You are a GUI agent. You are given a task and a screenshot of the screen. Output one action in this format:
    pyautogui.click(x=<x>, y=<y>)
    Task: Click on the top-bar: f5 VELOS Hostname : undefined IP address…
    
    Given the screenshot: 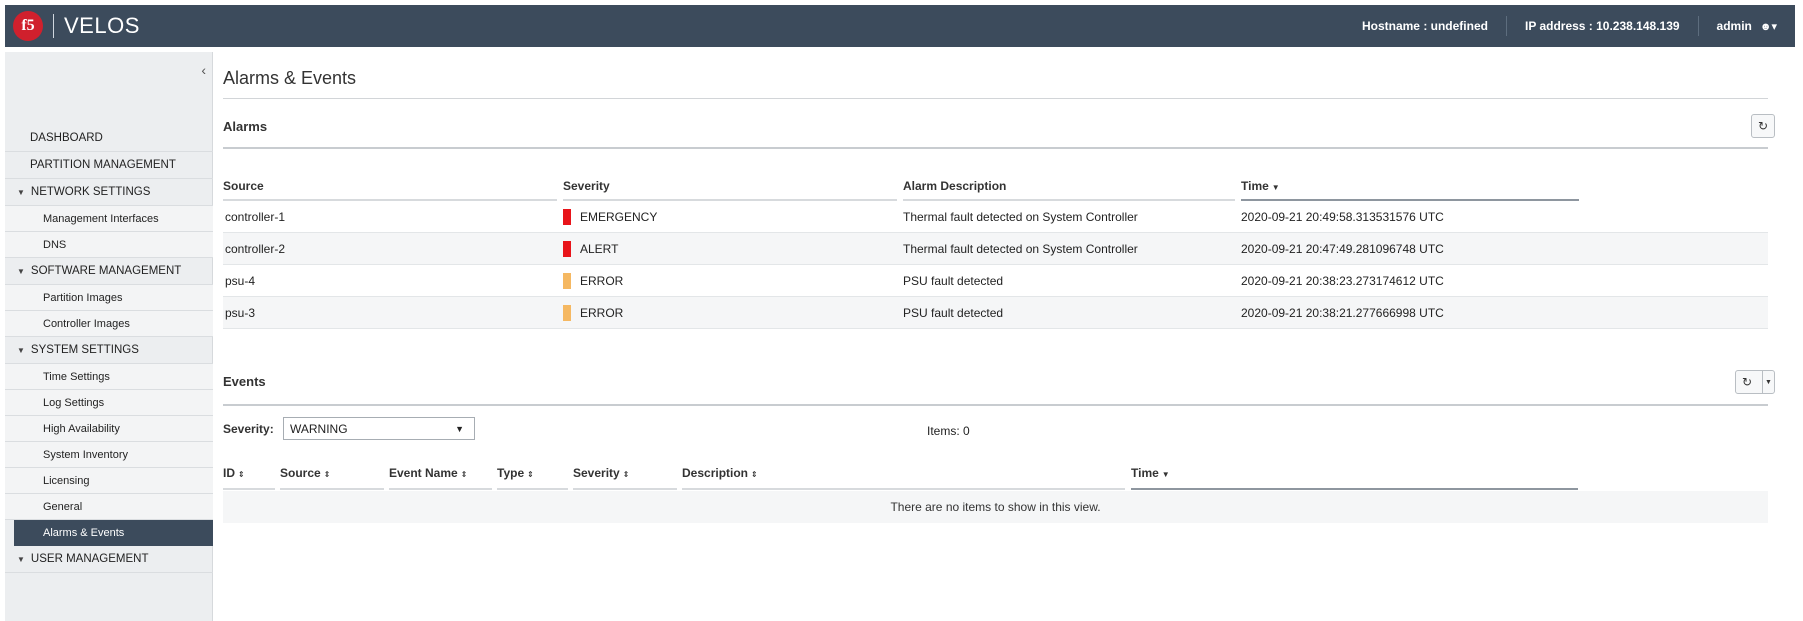 What is the action you would take?
    pyautogui.click(x=900, y=26)
    